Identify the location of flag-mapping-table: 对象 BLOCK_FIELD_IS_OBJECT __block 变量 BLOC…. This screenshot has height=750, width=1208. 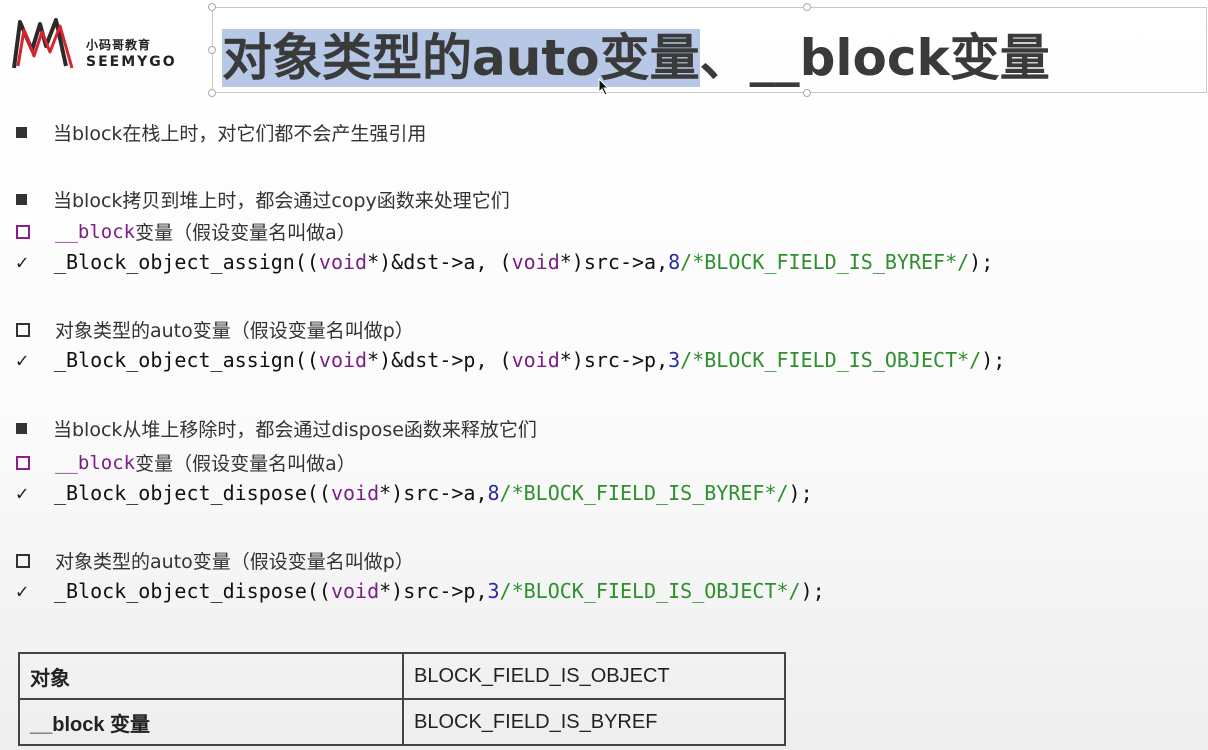
(402, 699).